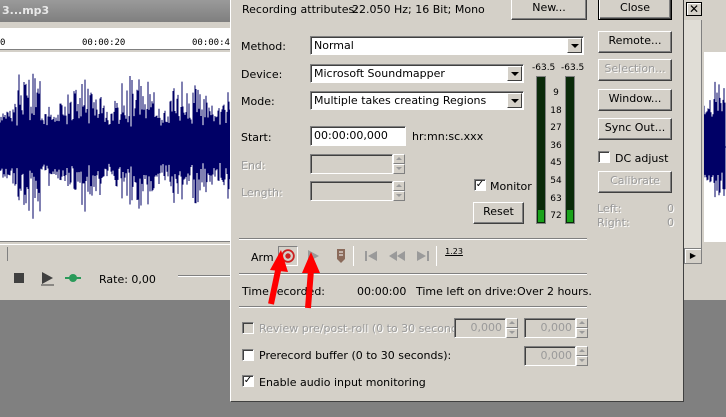 Image resolution: width=726 pixels, height=417 pixels. Describe the element at coordinates (635, 10) in the screenshot. I see `close-button: Close` at that location.